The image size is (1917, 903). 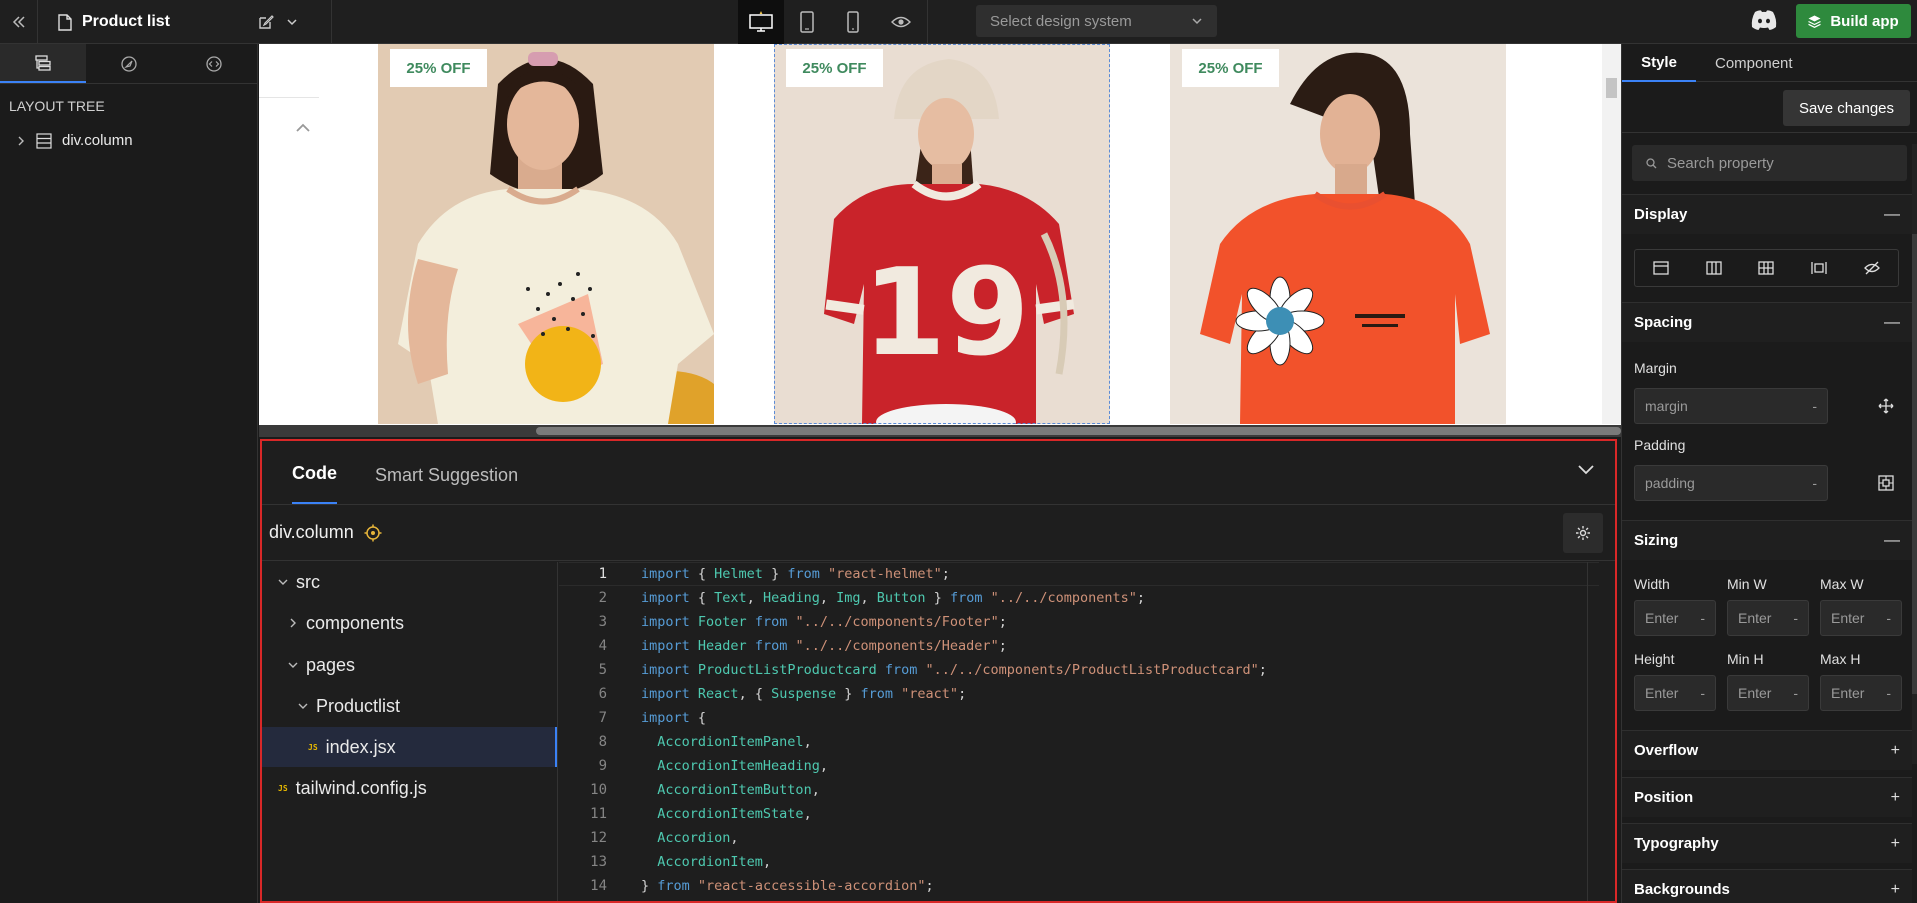 What do you see at coordinates (807, 22) in the screenshot?
I see `tablet-view-button` at bounding box center [807, 22].